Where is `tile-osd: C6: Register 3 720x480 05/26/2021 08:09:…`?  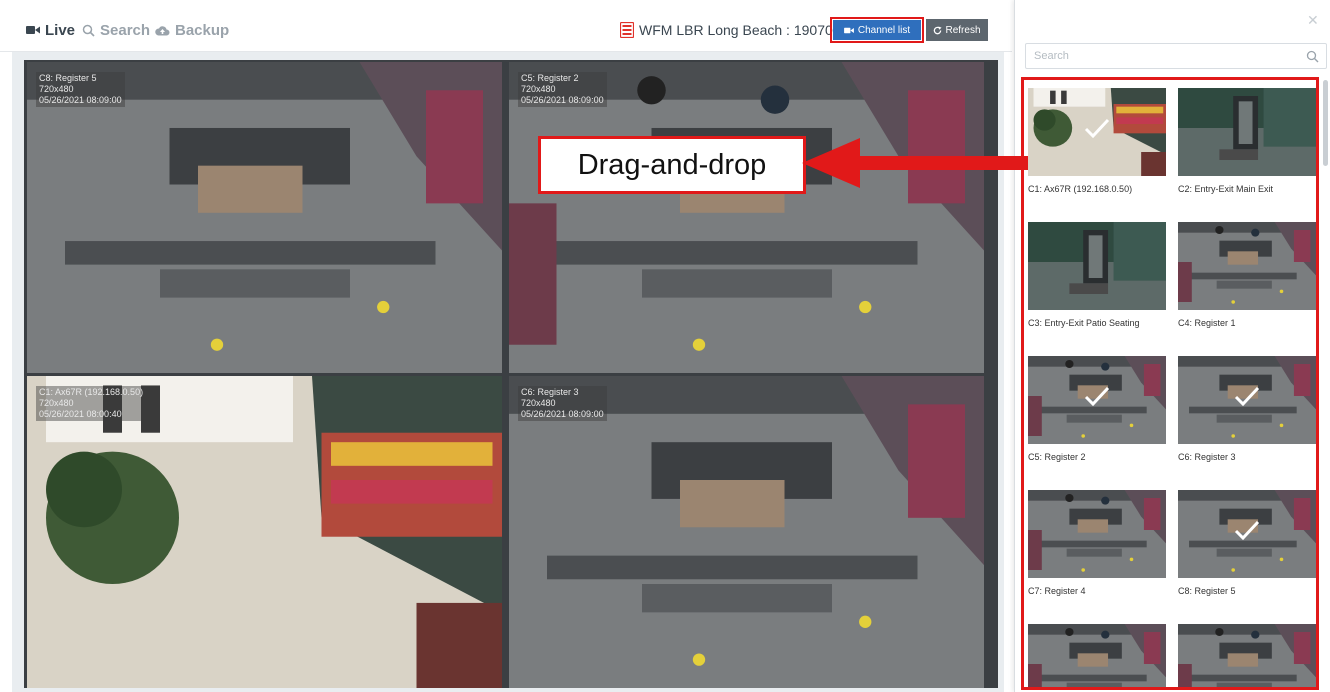
tile-osd: C6: Register 3 720x480 05/26/2021 08:09:… is located at coordinates (562, 403).